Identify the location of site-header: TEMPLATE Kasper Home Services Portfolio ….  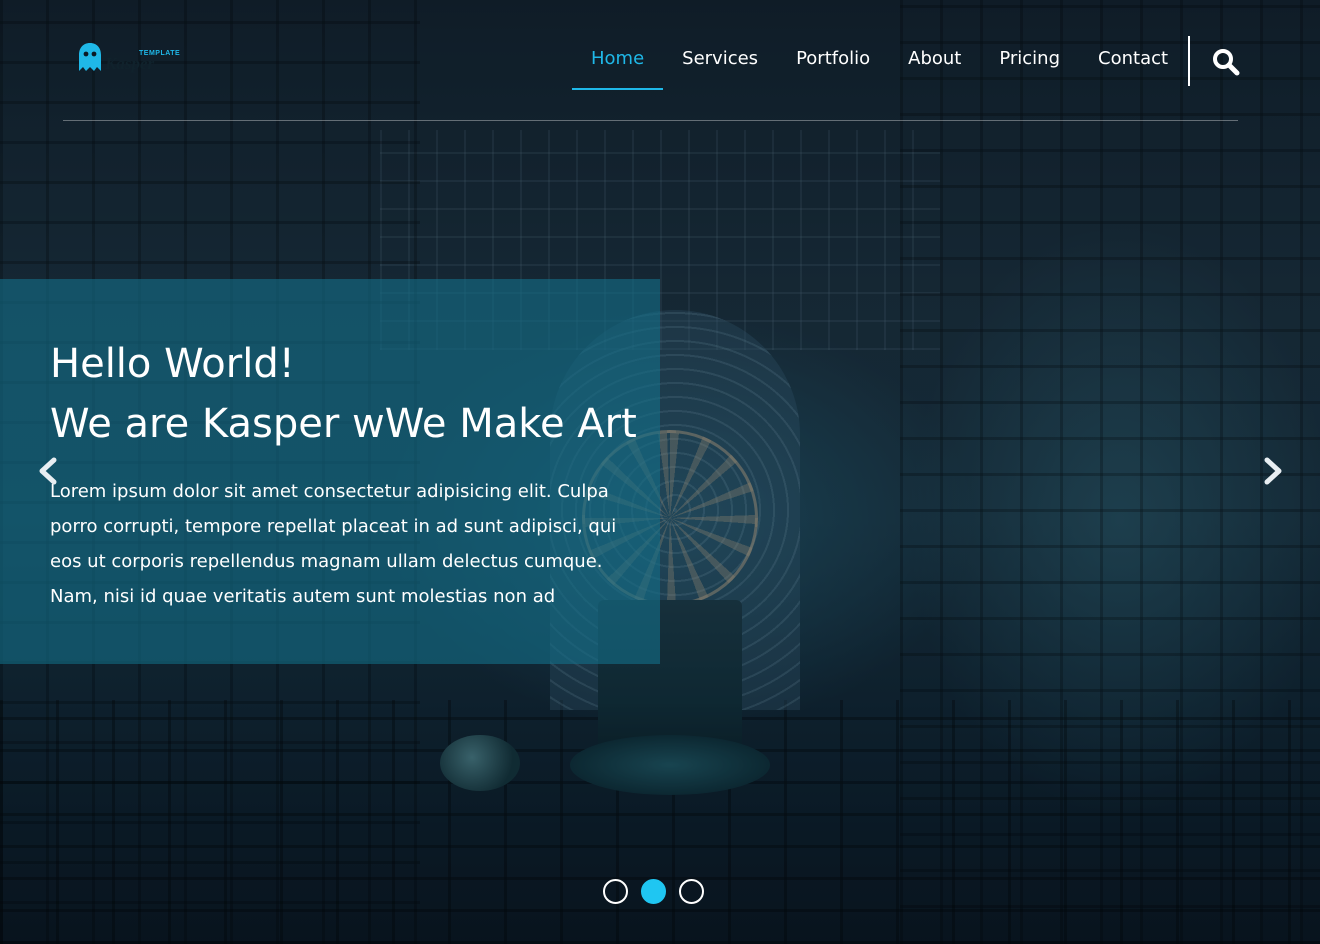
(651, 60).